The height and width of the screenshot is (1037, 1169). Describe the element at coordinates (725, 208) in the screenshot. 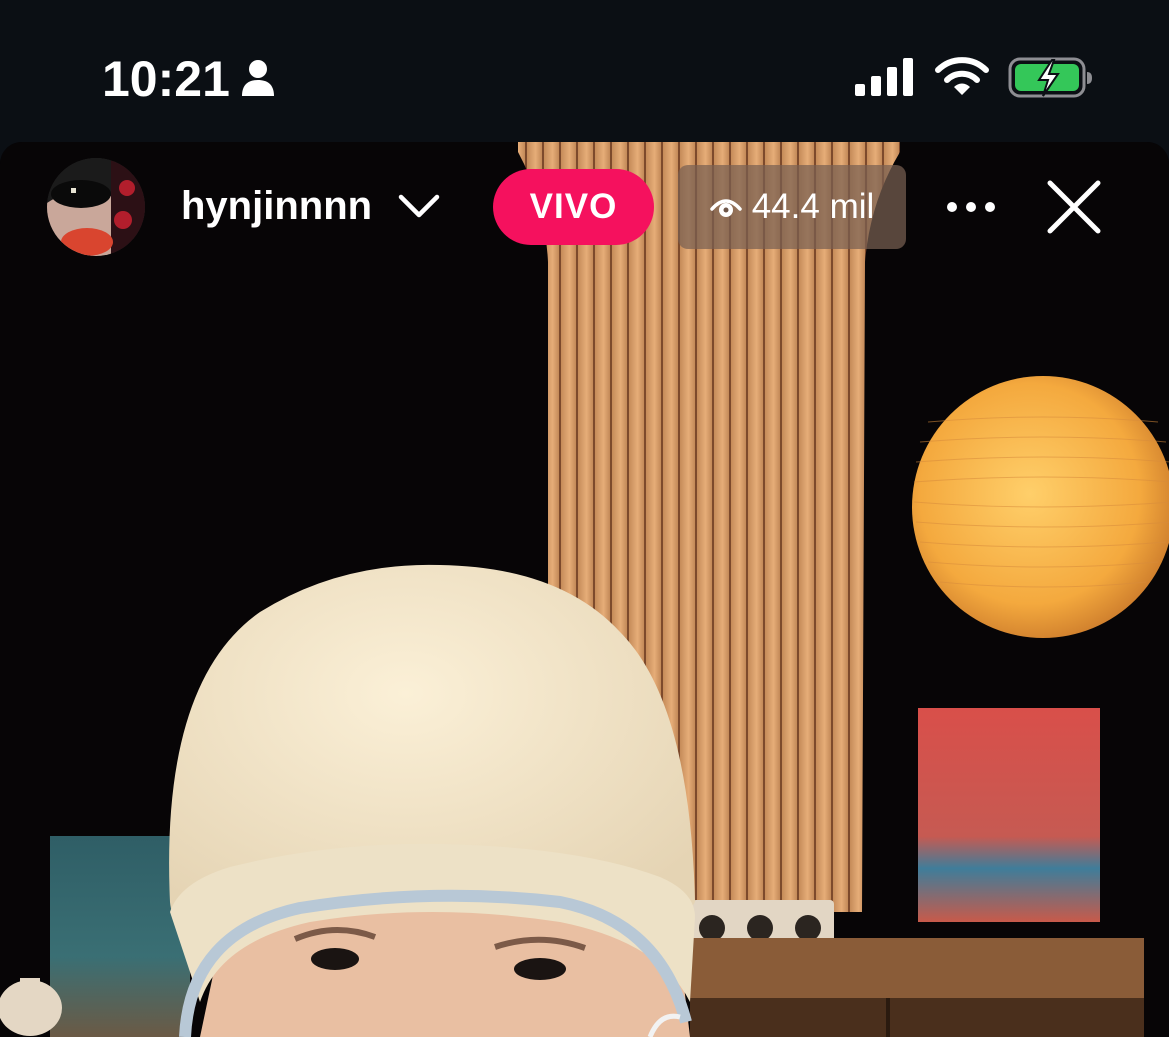

I see `eye-icon` at that location.